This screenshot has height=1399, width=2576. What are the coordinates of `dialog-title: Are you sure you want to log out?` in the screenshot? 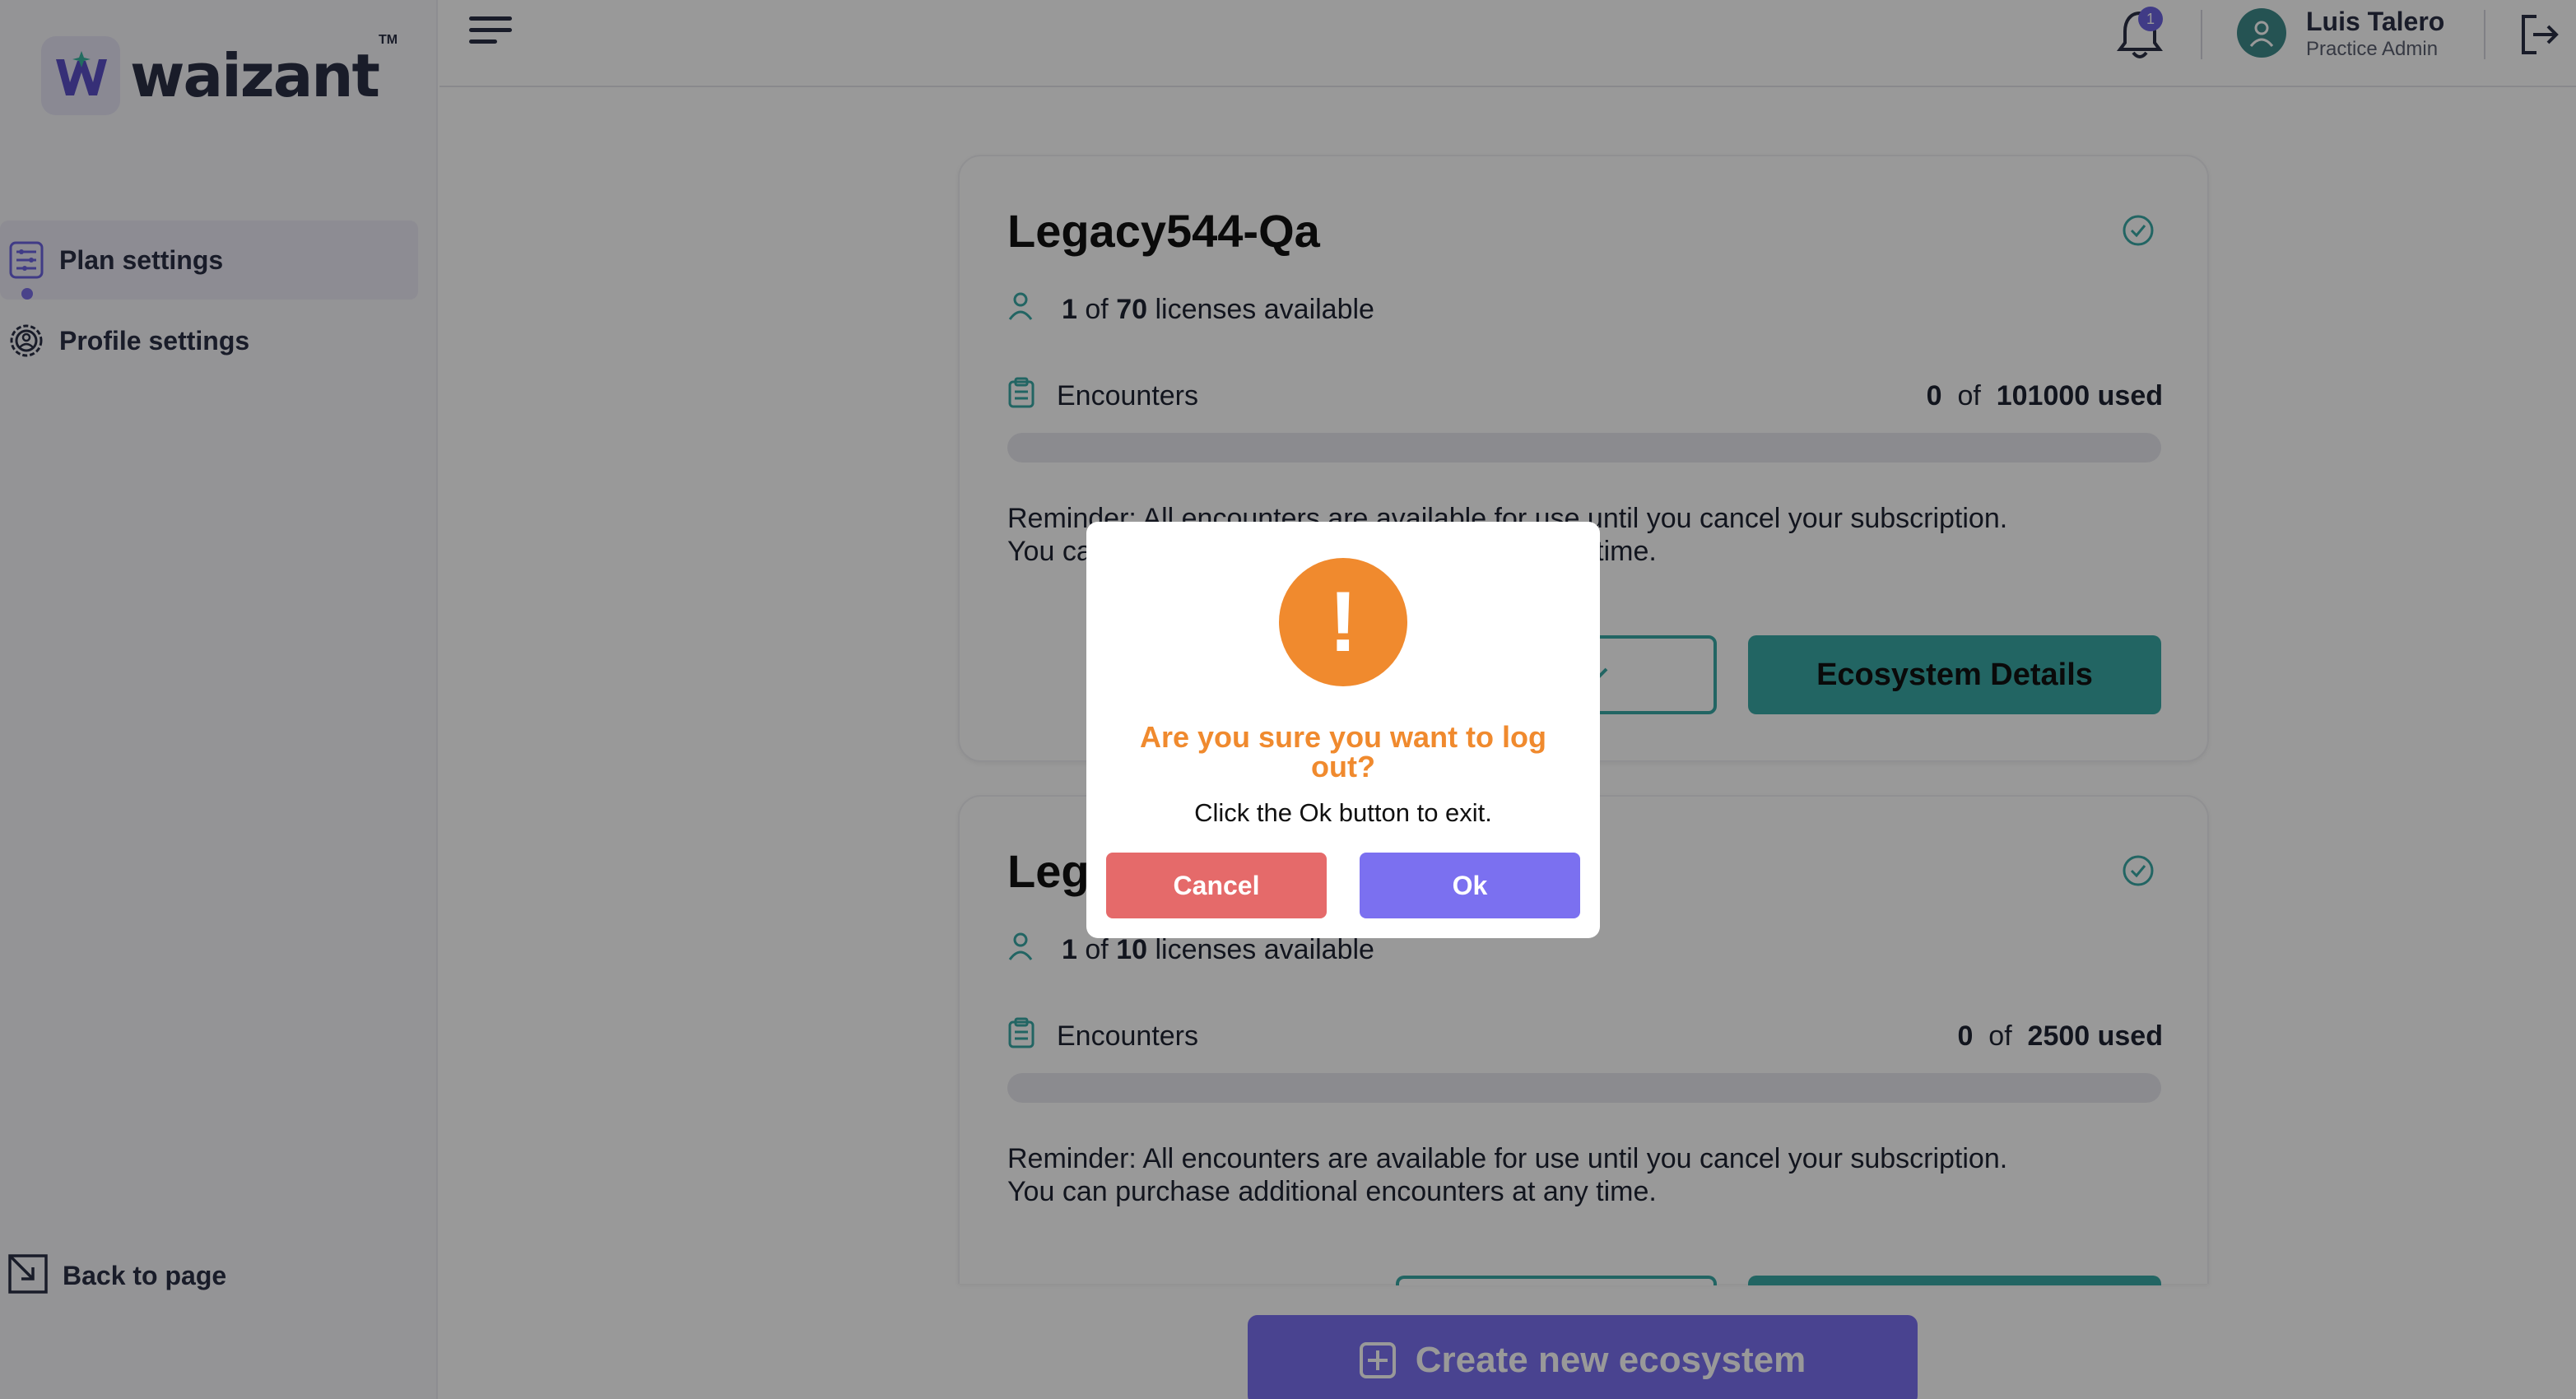 It's located at (1343, 751).